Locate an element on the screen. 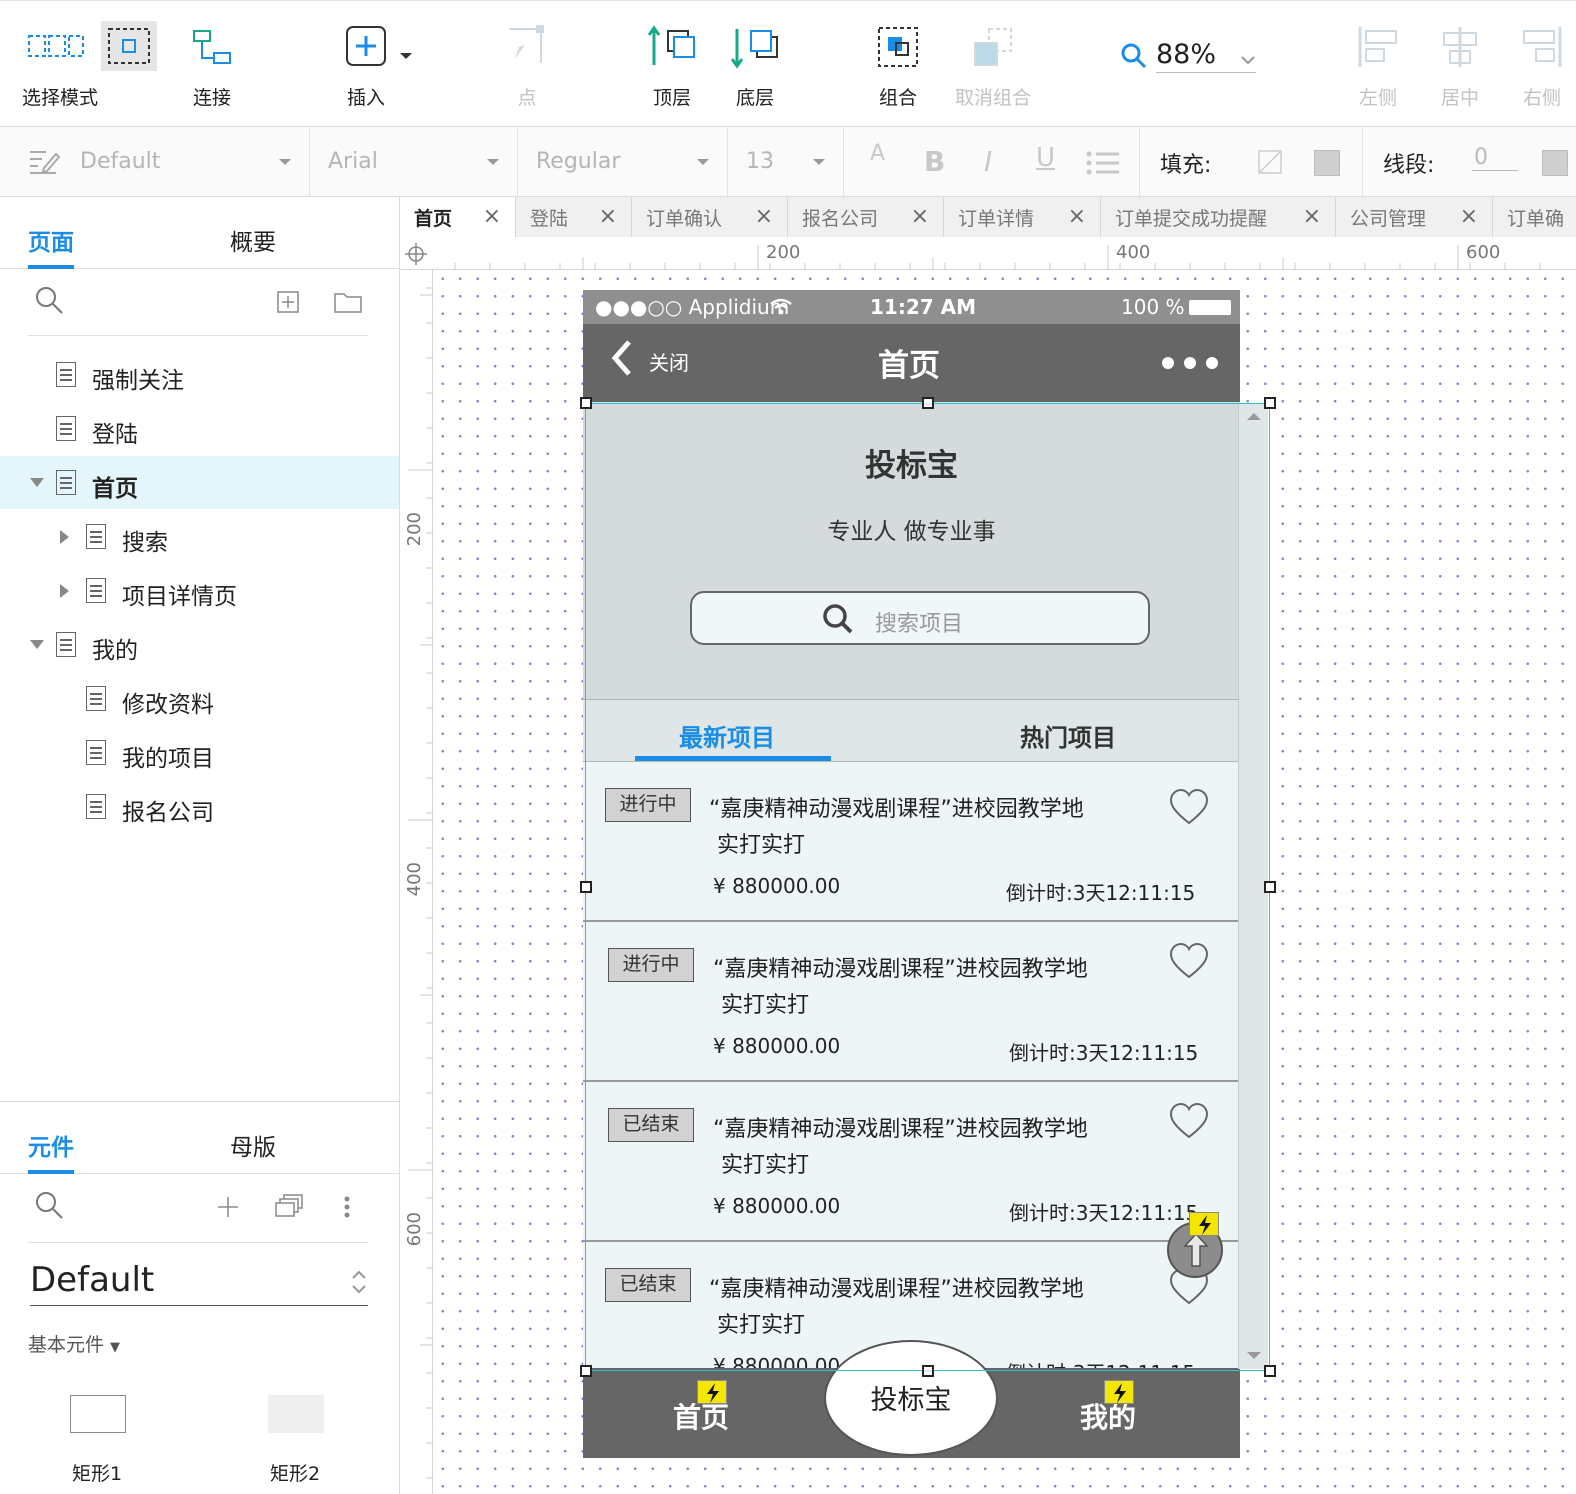 The width and height of the screenshot is (1576, 1494). doc-tab: 报名公司 × is located at coordinates (866, 217).